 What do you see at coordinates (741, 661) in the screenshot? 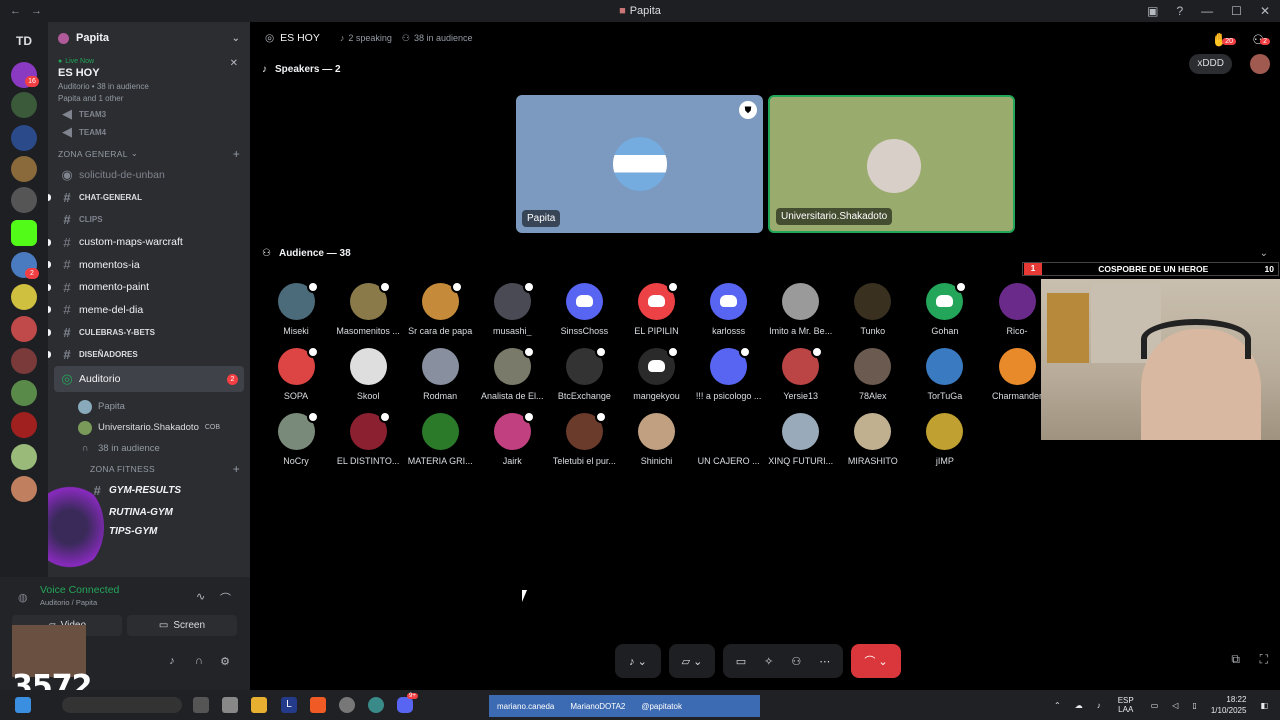
I see `share-screen-icon: ▭` at bounding box center [741, 661].